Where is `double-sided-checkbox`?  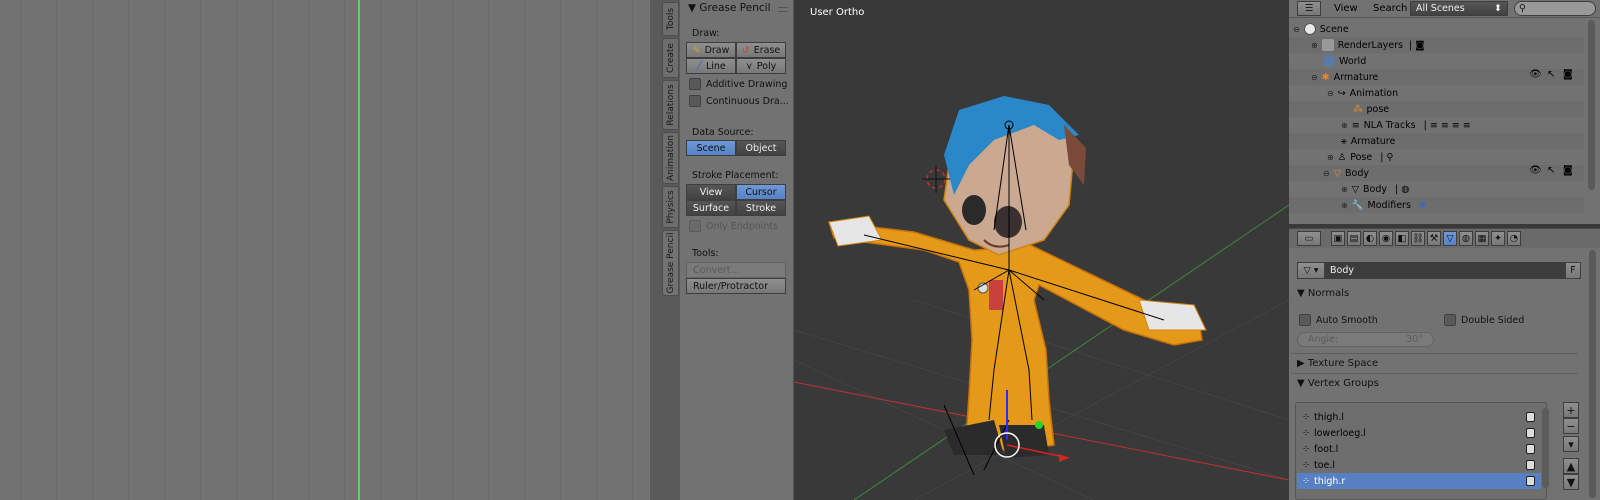 double-sided-checkbox is located at coordinates (1450, 320).